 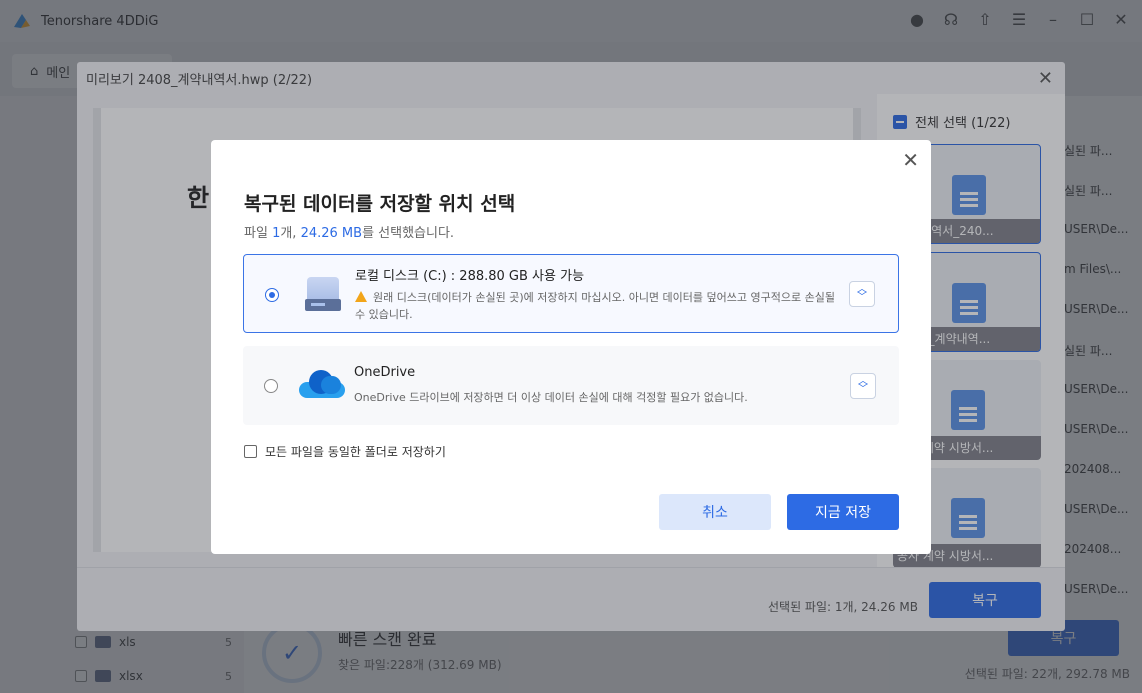 I want to click on local-disk-expand-stepper: ︿ ﹀, so click(x=862, y=294).